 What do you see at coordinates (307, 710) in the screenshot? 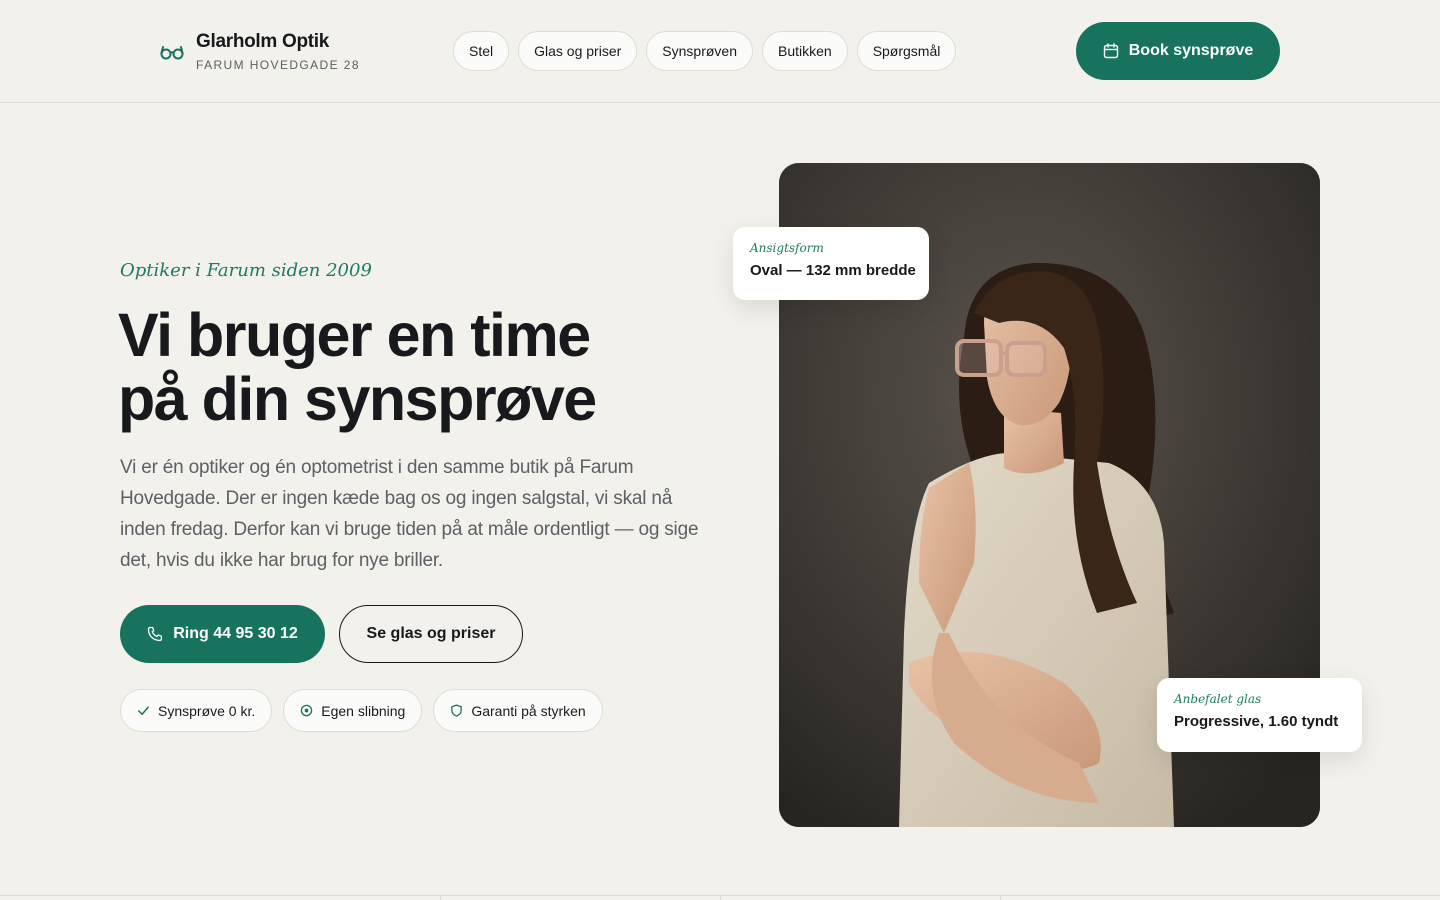
I see `target-icon` at bounding box center [307, 710].